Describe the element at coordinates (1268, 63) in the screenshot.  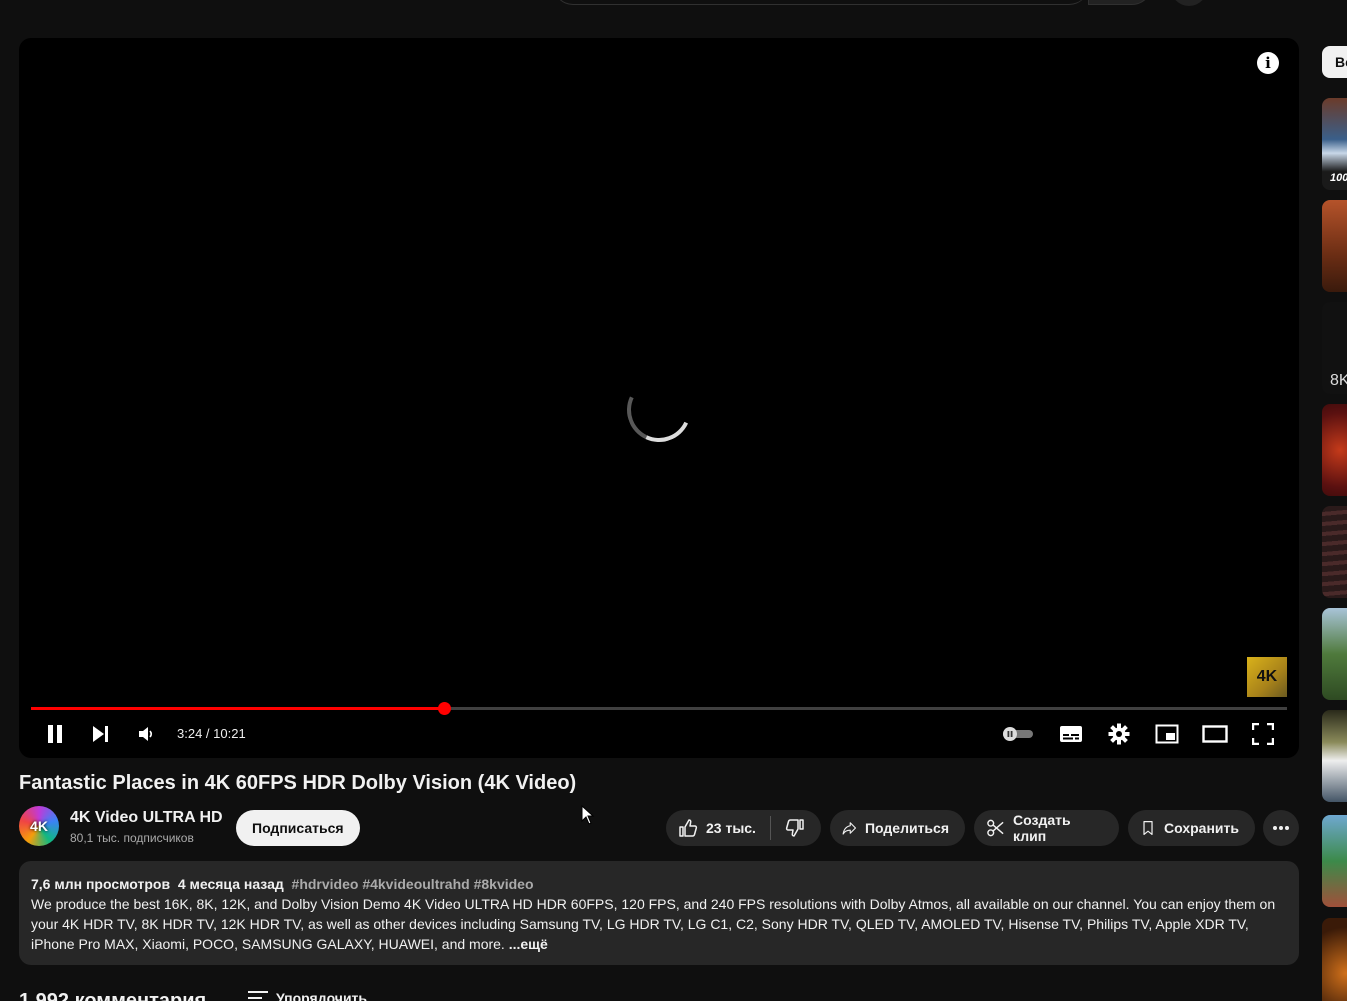
I see `info-icon: i` at that location.